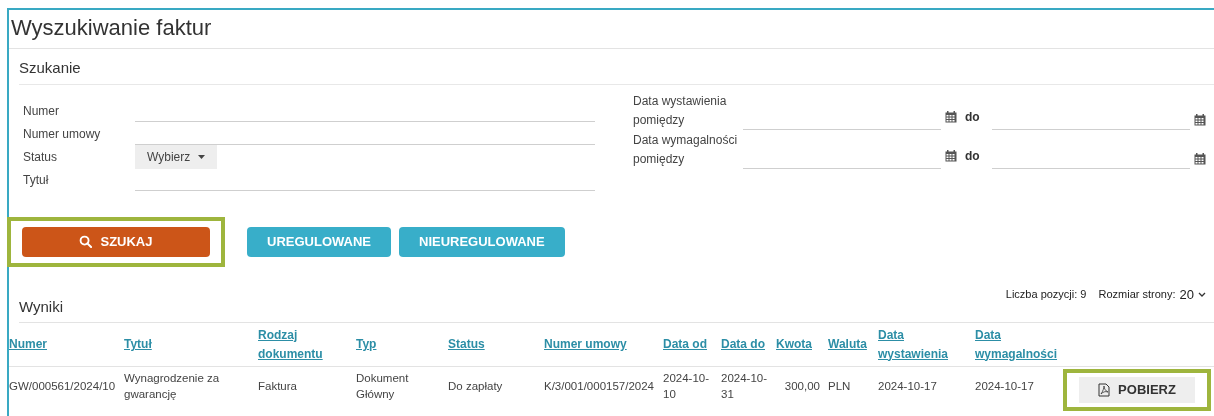 This screenshot has width=1214, height=416. What do you see at coordinates (383, 386) in the screenshot?
I see `table-cell-text: Dokument Główny` at bounding box center [383, 386].